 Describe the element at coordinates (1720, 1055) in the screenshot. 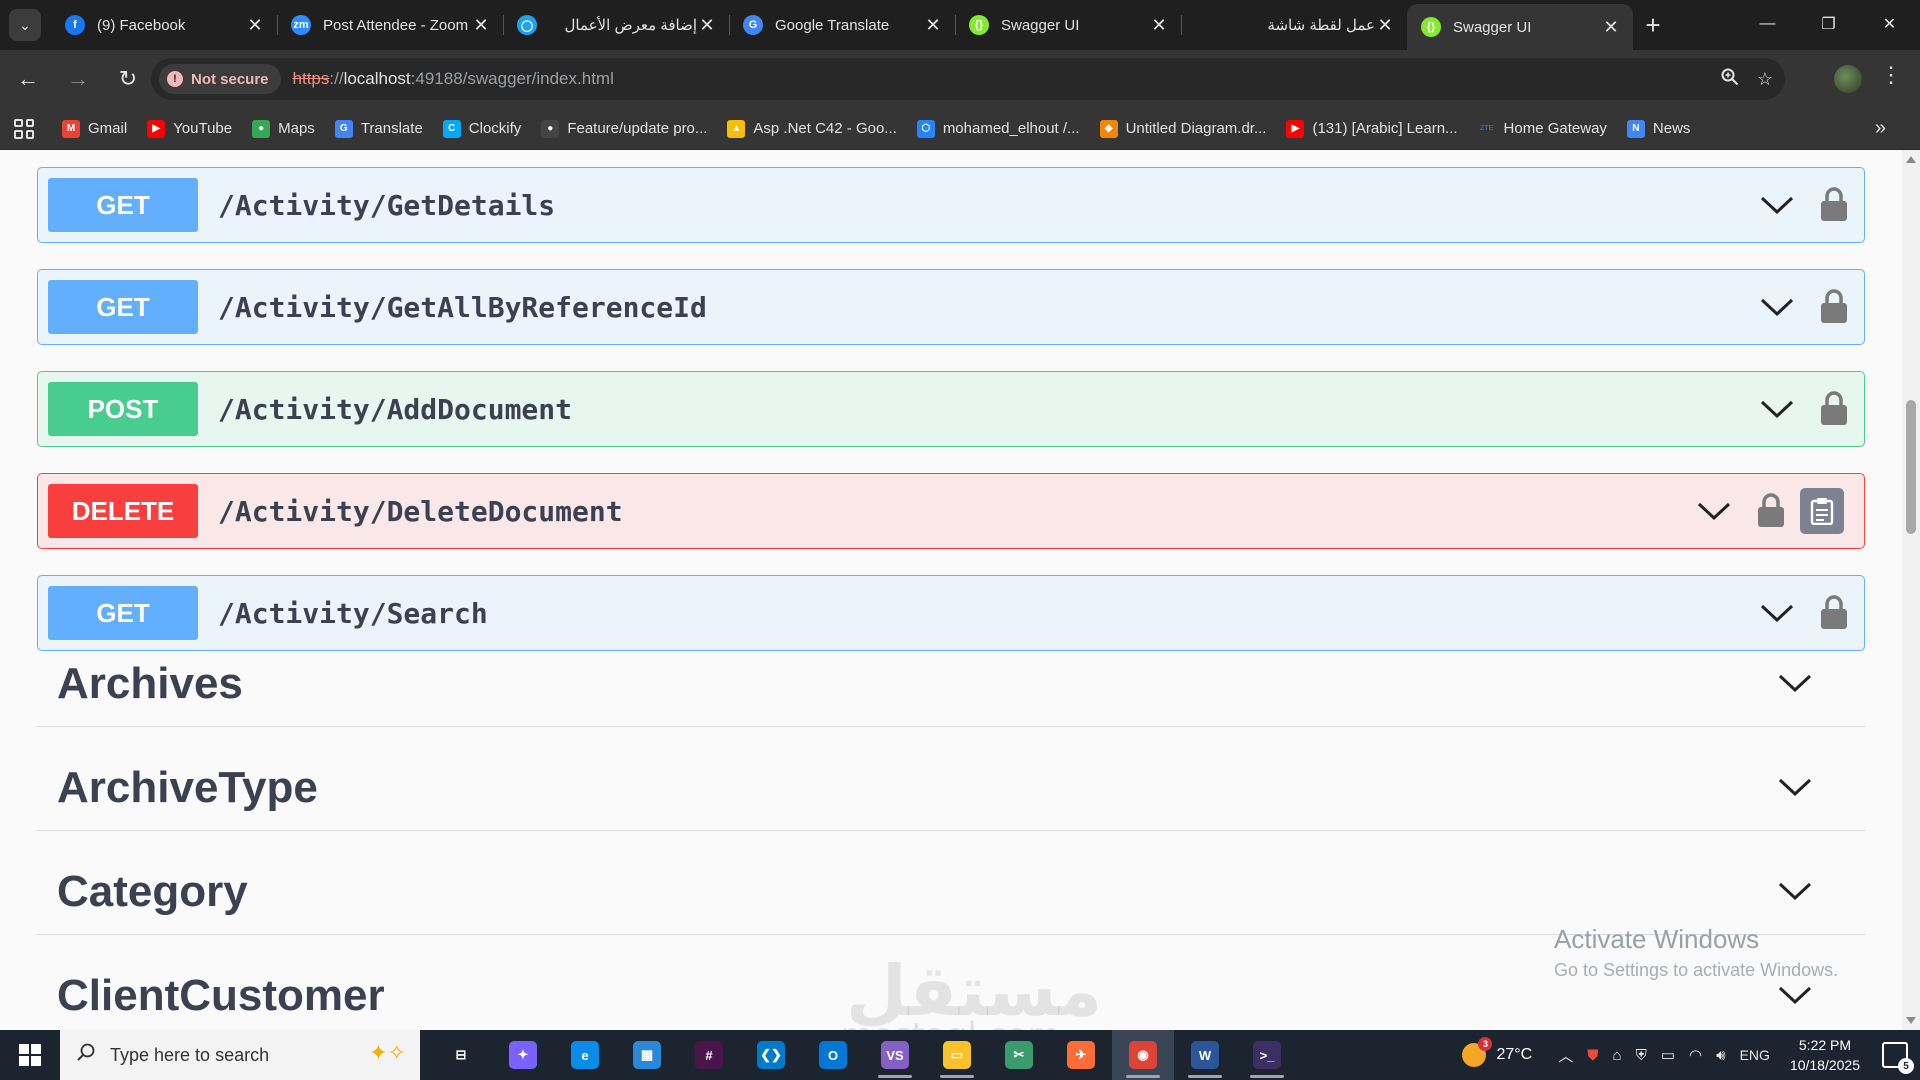

I see `volume-icon: 🔊︎` at that location.